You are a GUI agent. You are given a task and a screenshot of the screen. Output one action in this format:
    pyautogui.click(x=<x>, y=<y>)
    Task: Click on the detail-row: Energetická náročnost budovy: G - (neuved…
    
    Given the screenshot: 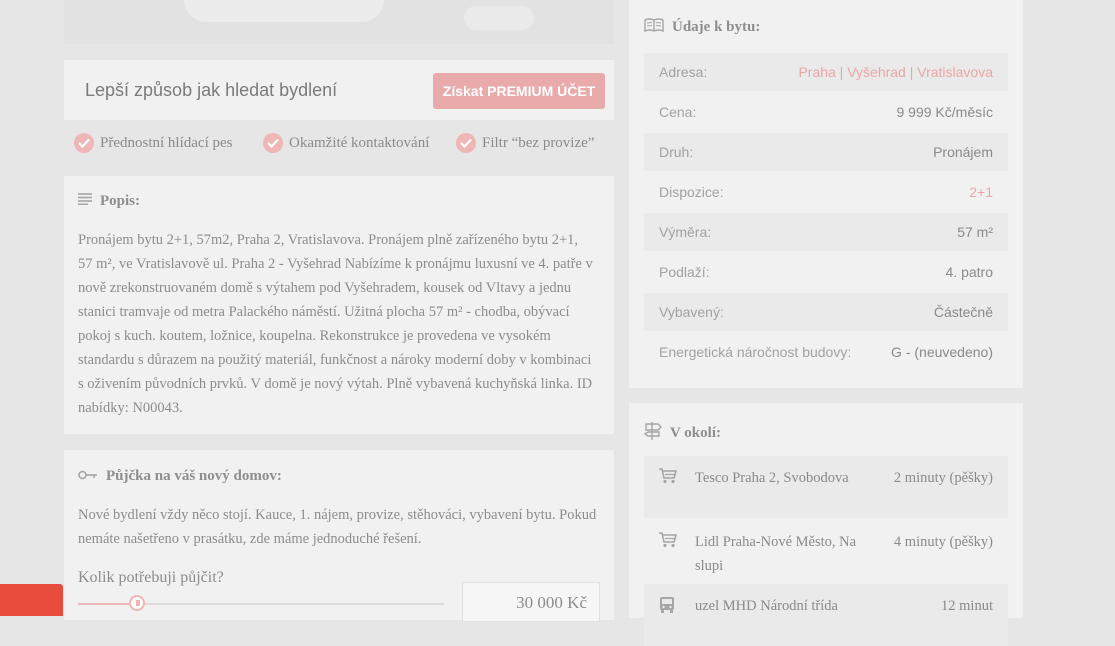 What is the action you would take?
    pyautogui.click(x=826, y=352)
    